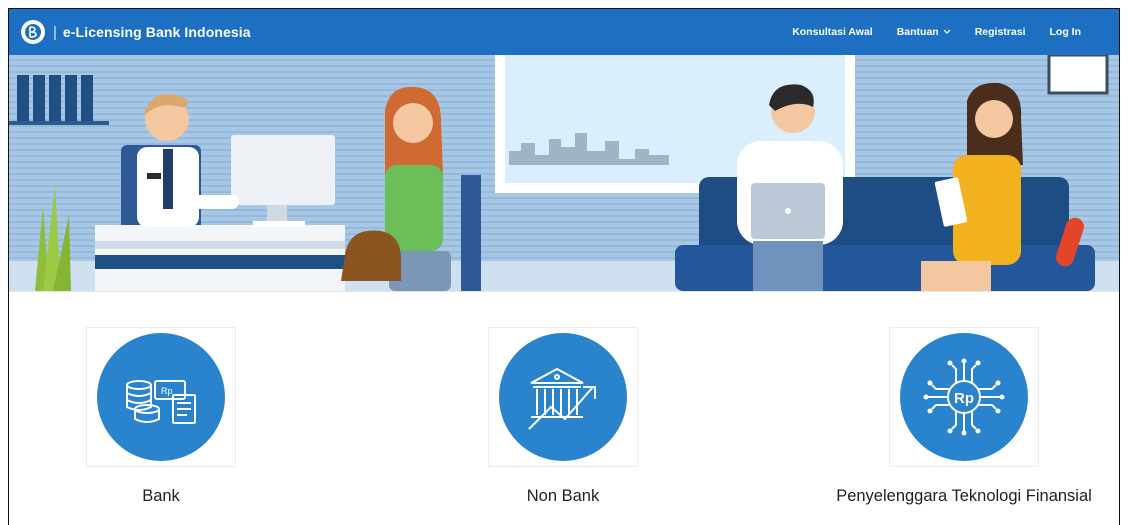 This screenshot has height=525, width=1128. Describe the element at coordinates (947, 31) in the screenshot. I see `chevron-down-icon` at that location.